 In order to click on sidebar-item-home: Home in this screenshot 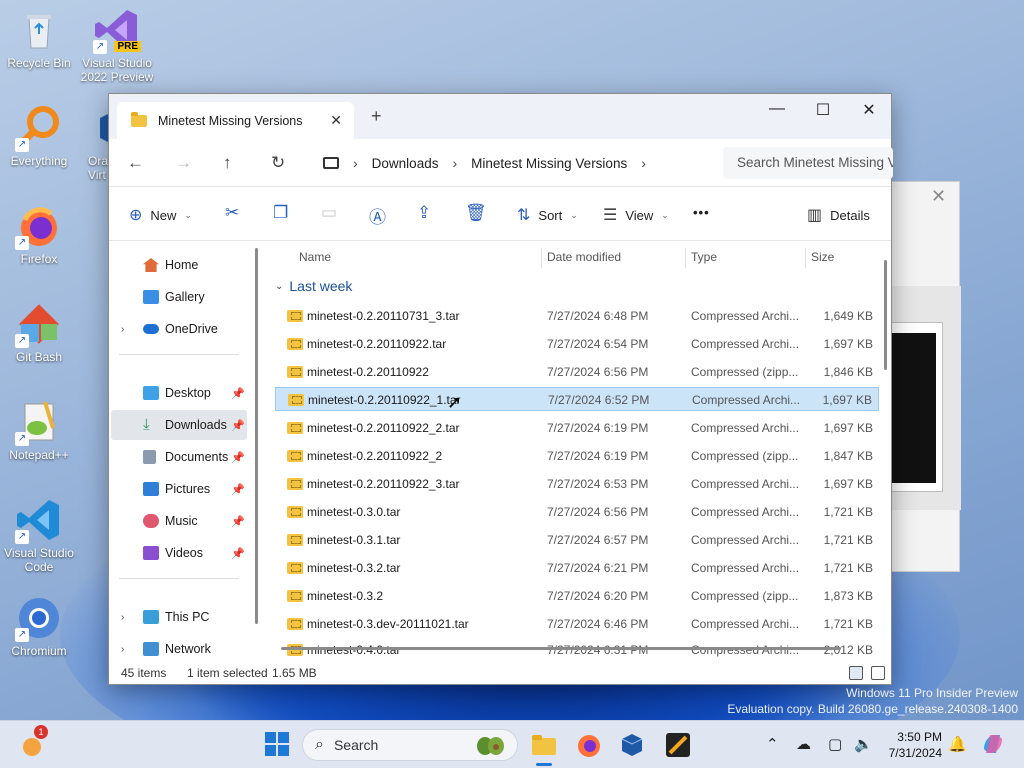, I will do `click(179, 265)`.